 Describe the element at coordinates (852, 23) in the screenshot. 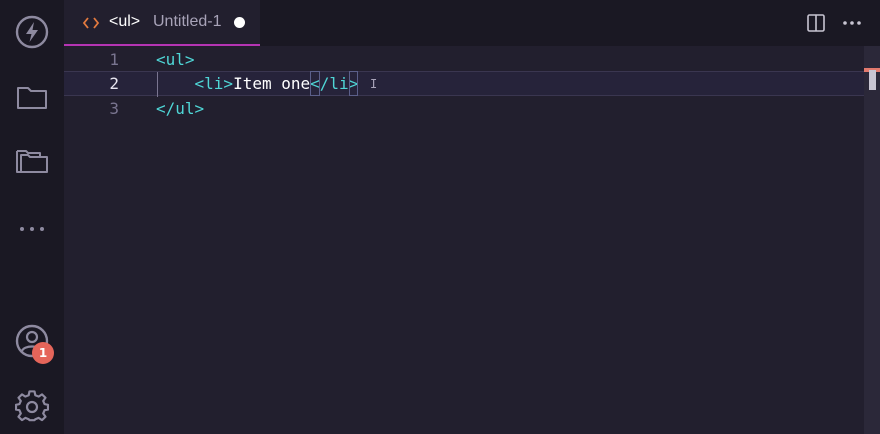

I see `more-actions-icon` at that location.